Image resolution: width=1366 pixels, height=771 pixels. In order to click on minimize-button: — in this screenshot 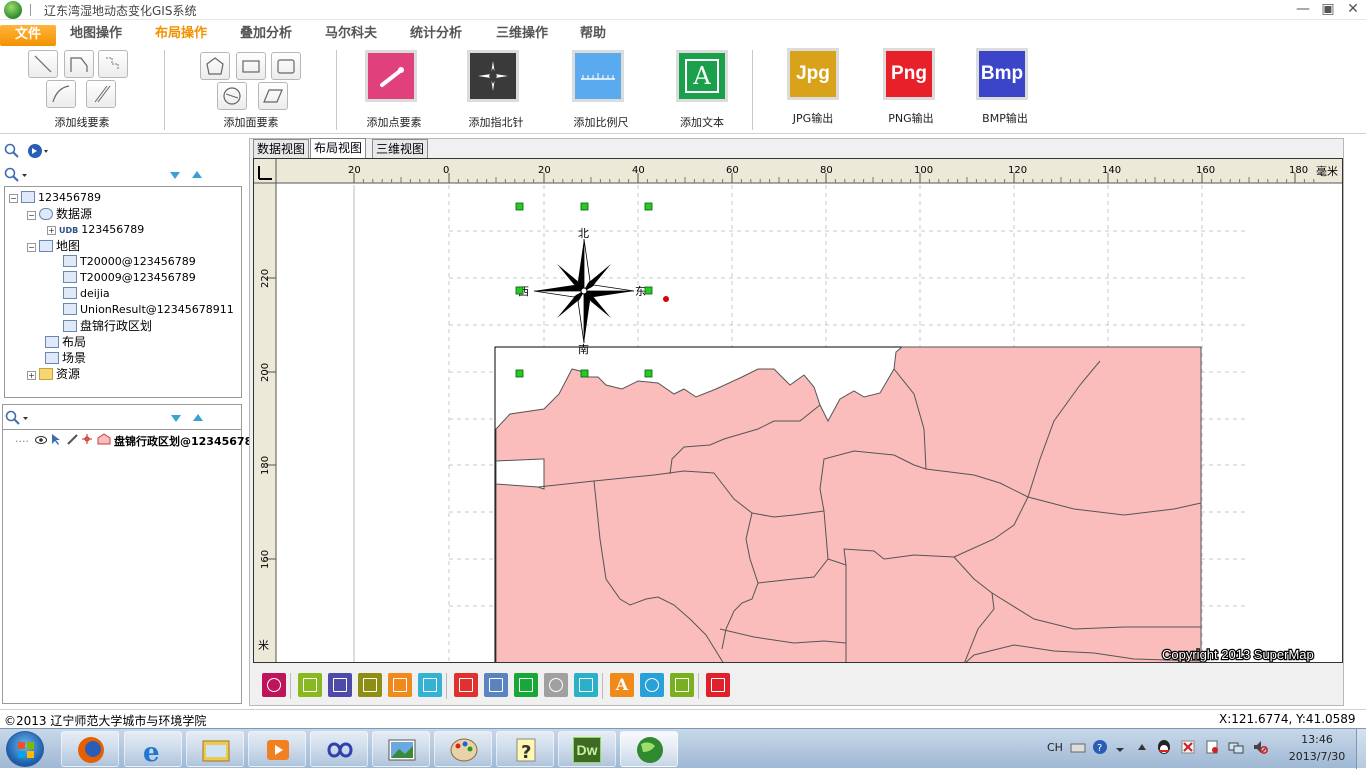, I will do `click(1303, 9)`.